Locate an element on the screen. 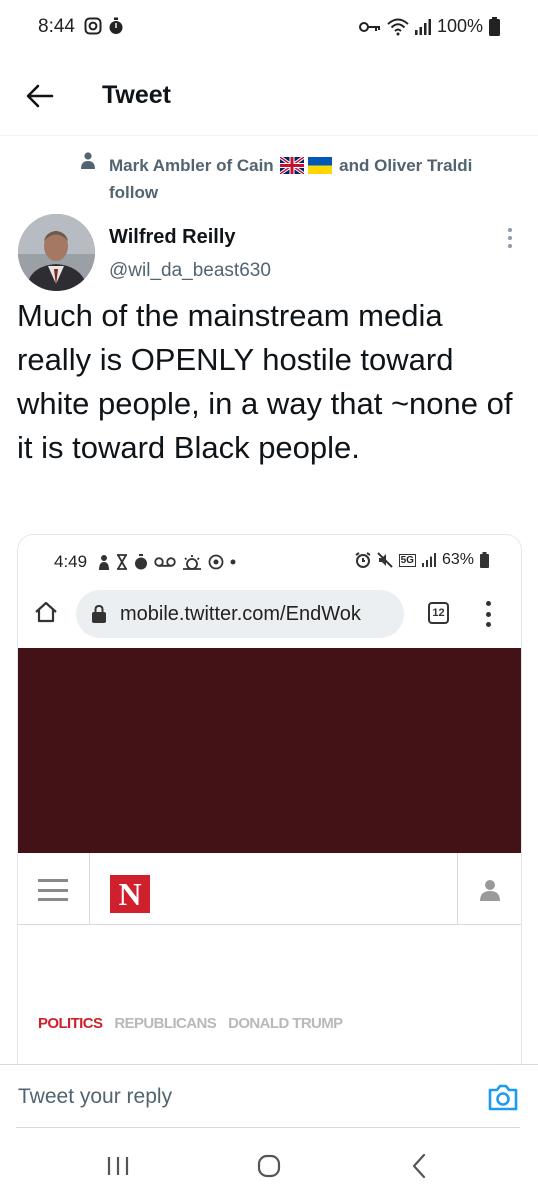  media-battery-percent: 63% is located at coordinates (457, 559).